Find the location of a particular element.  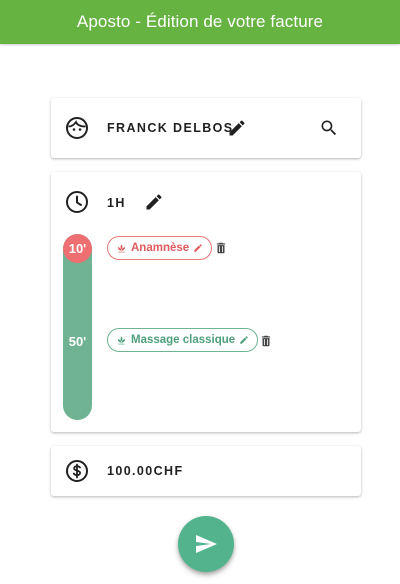

client-name: FRANCK DELBOS is located at coordinates (170, 128).